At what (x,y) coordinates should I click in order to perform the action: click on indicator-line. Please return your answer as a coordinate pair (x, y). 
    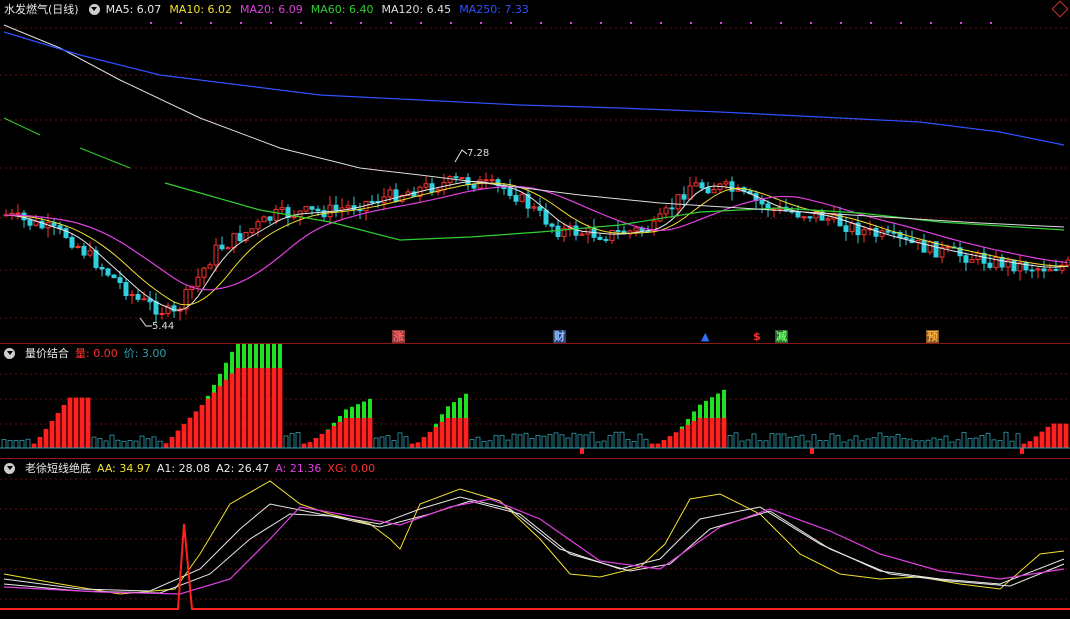
    Looking at the image, I should click on (22, 126).